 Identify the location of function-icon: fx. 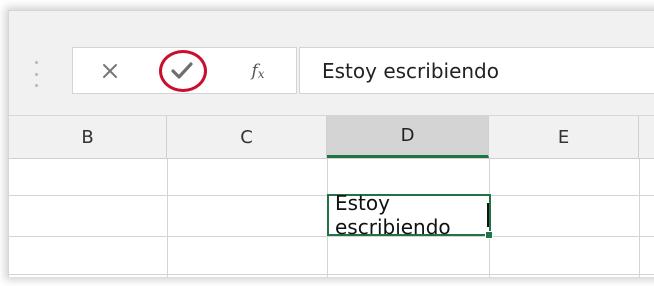
(258, 70).